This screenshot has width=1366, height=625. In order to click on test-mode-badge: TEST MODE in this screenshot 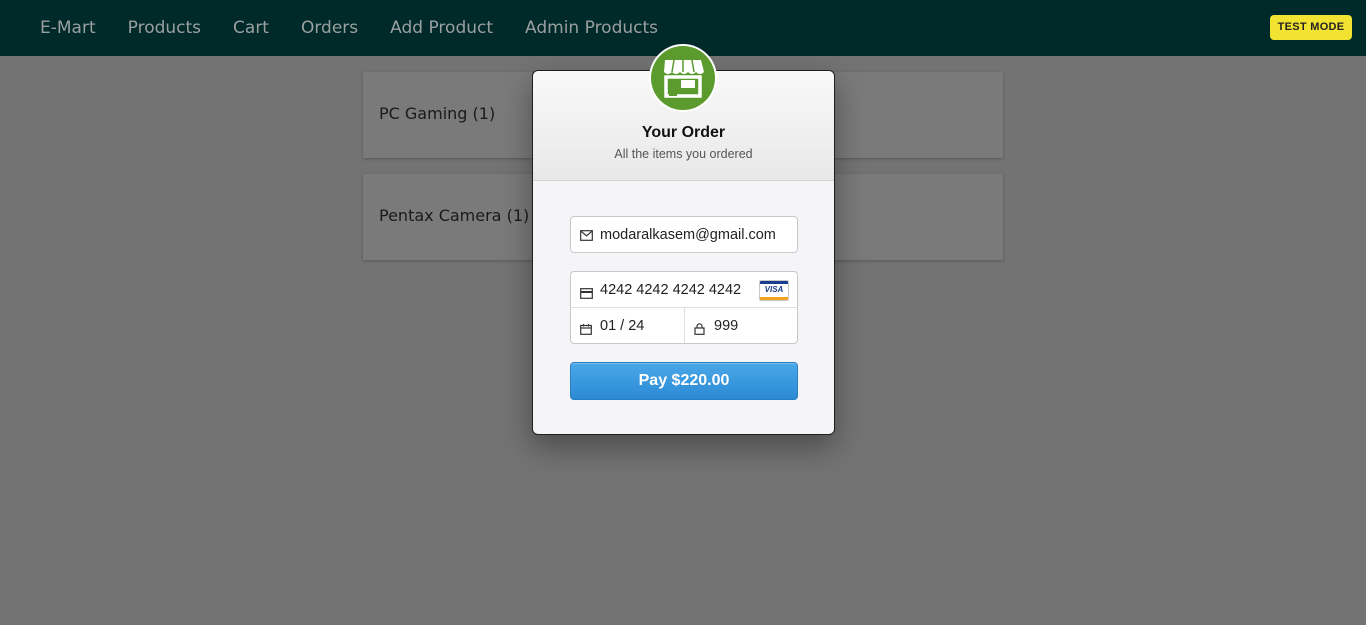, I will do `click(1311, 27)`.